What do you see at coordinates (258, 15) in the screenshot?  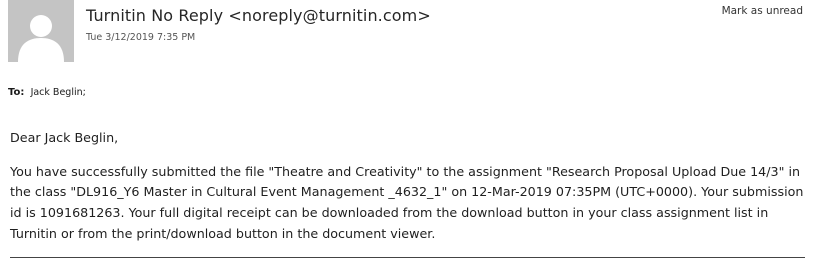 I see `sender-name: Turnitin No Reply <noreply@turnitin.com>` at bounding box center [258, 15].